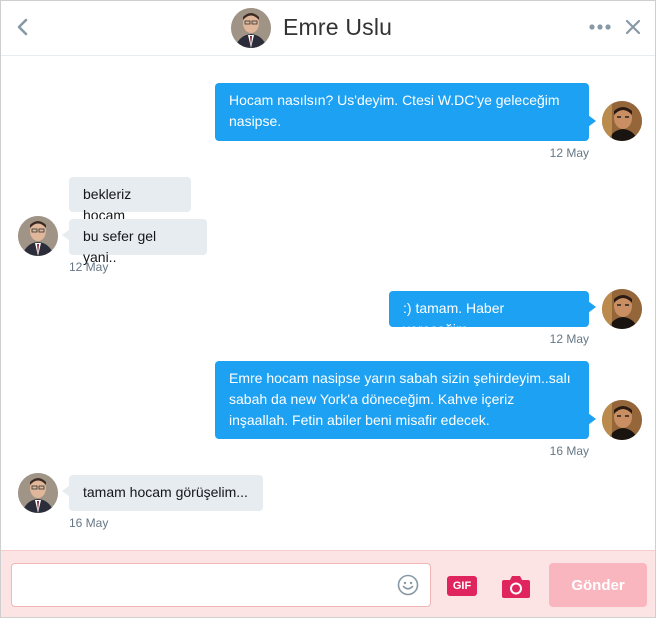  What do you see at coordinates (492, 314) in the screenshot?
I see `outgoing-message: :) tamam. Haber vereceğim.` at bounding box center [492, 314].